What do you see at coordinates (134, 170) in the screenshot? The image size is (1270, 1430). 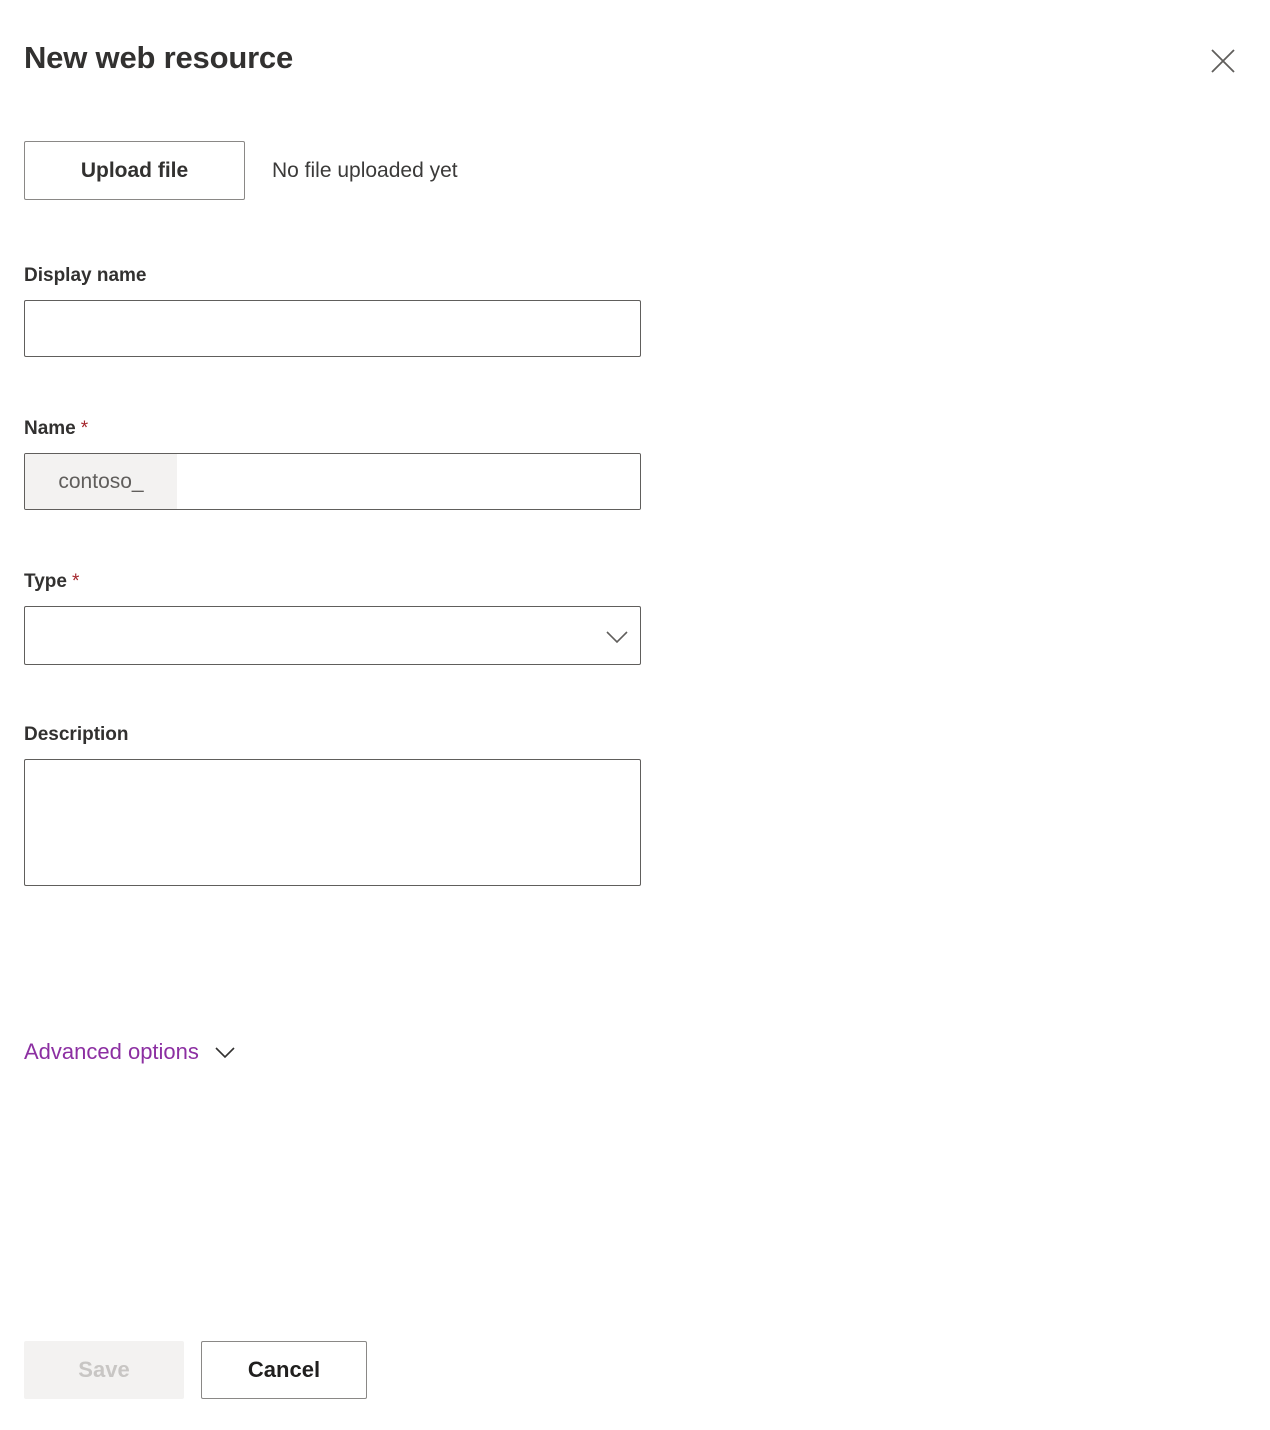 I see `upload-file-button: Upload file` at bounding box center [134, 170].